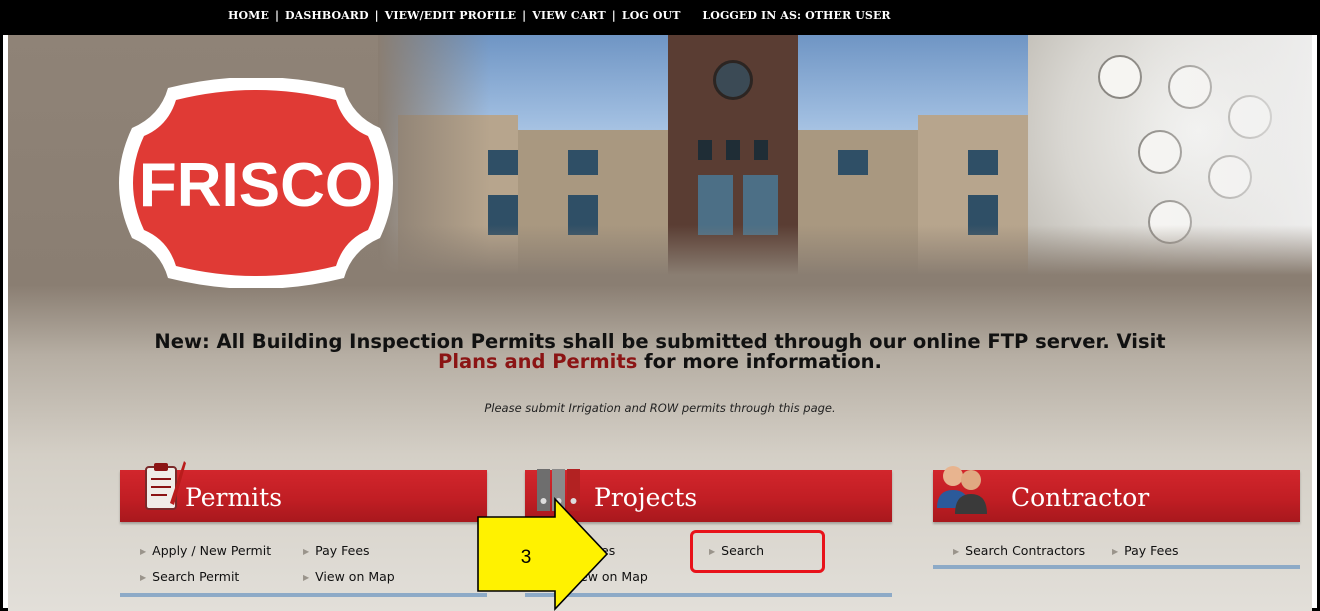 The height and width of the screenshot is (611, 1320). What do you see at coordinates (327, 15) in the screenshot?
I see `nav-dashboard: DASHBOARD` at bounding box center [327, 15].